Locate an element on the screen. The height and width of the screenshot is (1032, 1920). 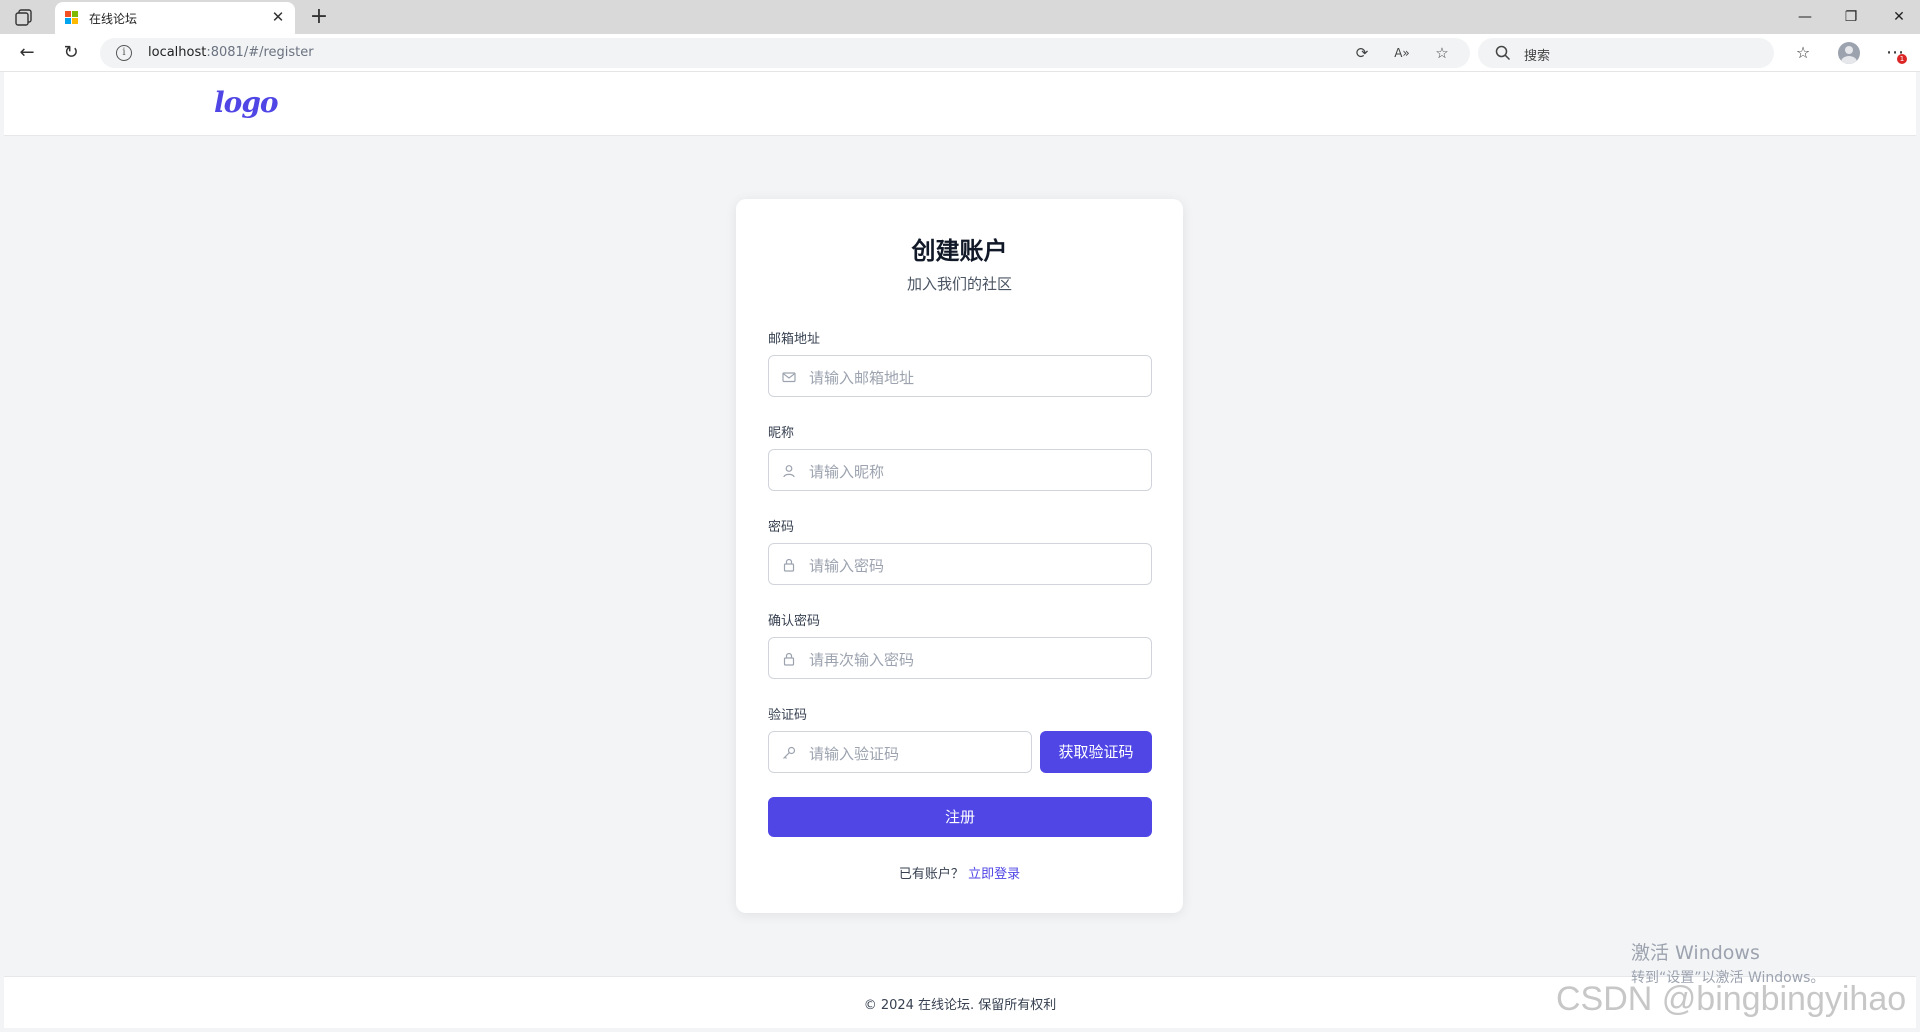
site-info-icon: i is located at coordinates (124, 53).